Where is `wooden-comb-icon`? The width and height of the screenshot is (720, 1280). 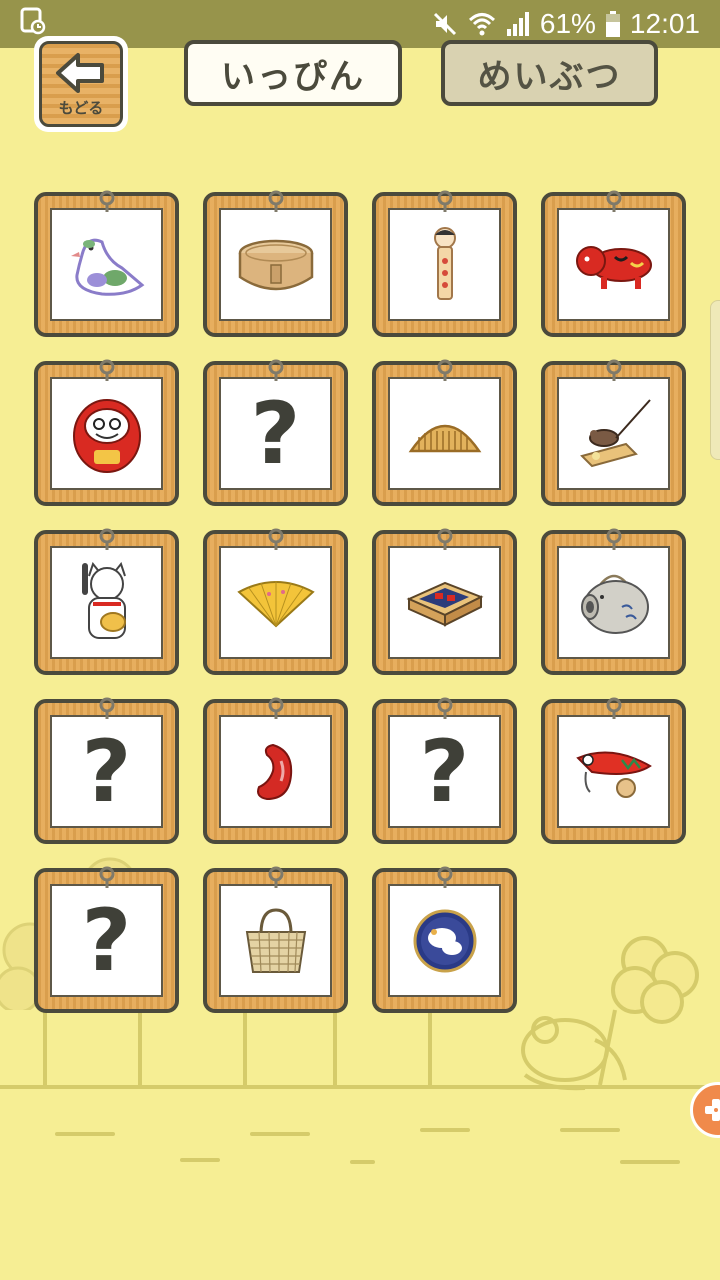 wooden-comb-icon is located at coordinates (444, 438).